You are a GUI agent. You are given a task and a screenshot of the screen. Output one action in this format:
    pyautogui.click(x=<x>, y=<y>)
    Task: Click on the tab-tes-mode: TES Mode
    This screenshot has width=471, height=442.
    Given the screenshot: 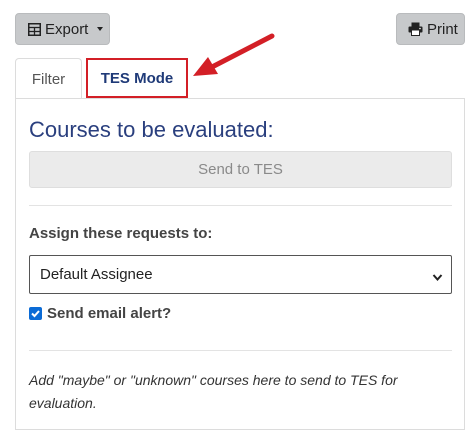 What is the action you would take?
    pyautogui.click(x=137, y=78)
    